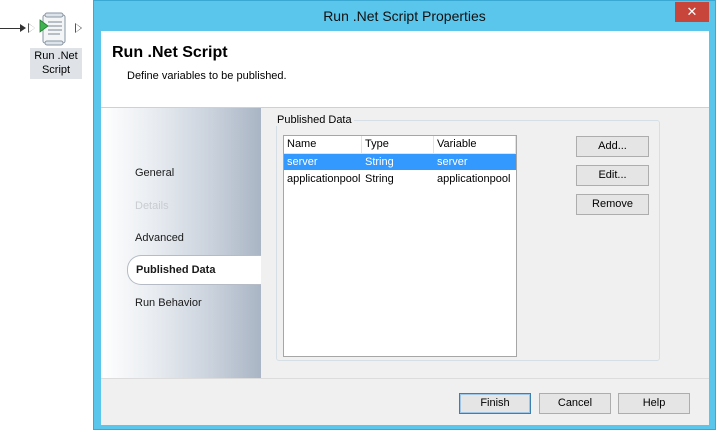 The width and height of the screenshot is (716, 430). Describe the element at coordinates (159, 238) in the screenshot. I see `nav-item-advanced: Advanced` at that location.